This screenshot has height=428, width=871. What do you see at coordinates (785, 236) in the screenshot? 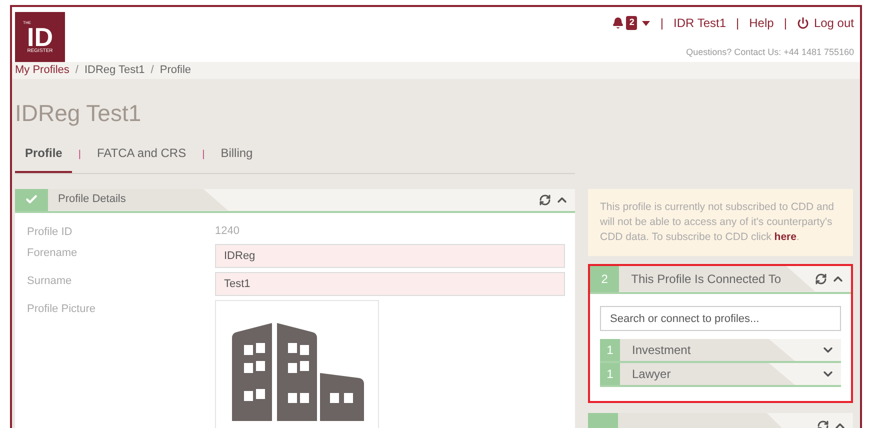
I see `here-link: here` at bounding box center [785, 236].